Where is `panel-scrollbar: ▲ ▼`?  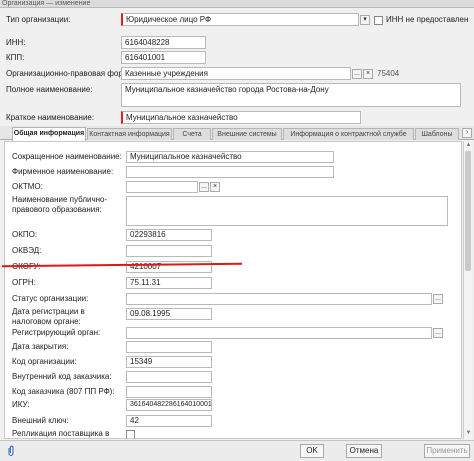 panel-scrollbar: ▲ ▼ is located at coordinates (467, 290).